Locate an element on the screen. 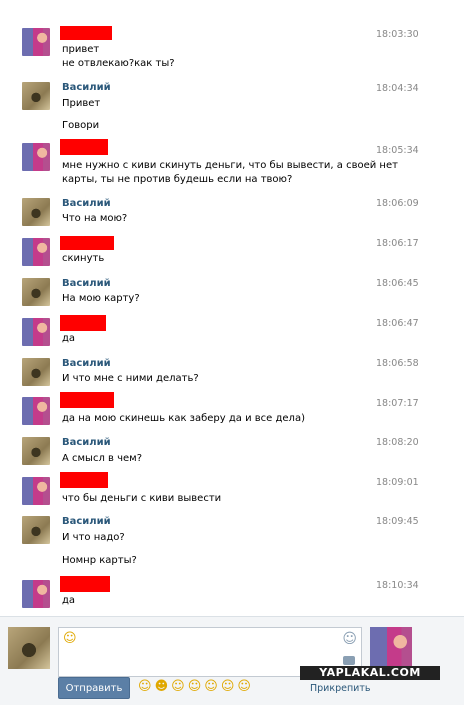 The width and height of the screenshot is (464, 705). emoji-icon: ☻ is located at coordinates (162, 687).